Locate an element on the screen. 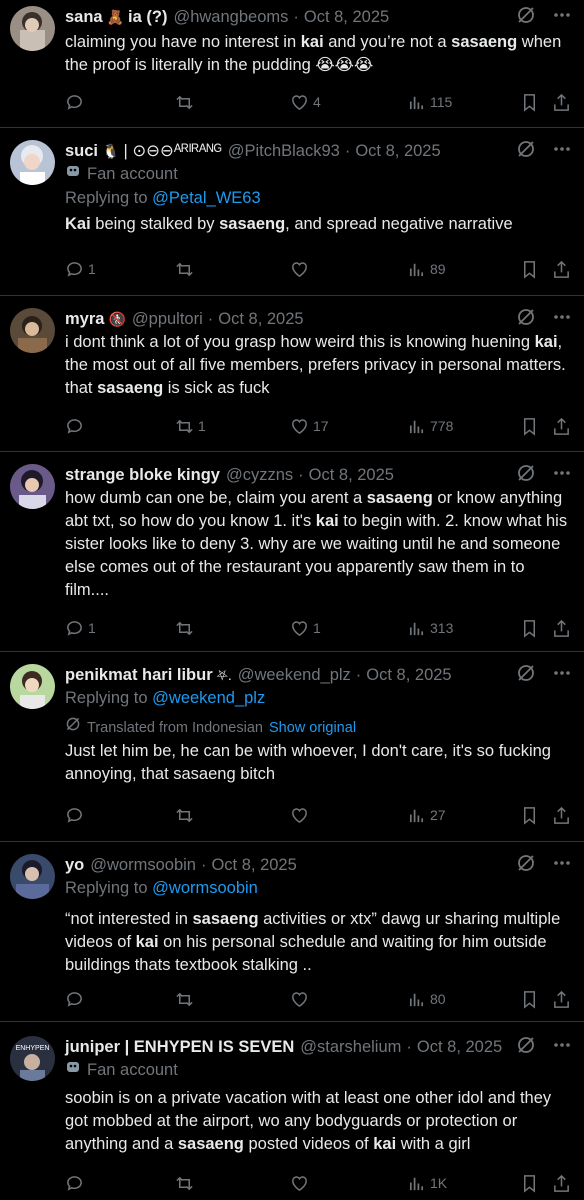 The width and height of the screenshot is (584, 1200). bookmark-icon is located at coordinates (529, 269).